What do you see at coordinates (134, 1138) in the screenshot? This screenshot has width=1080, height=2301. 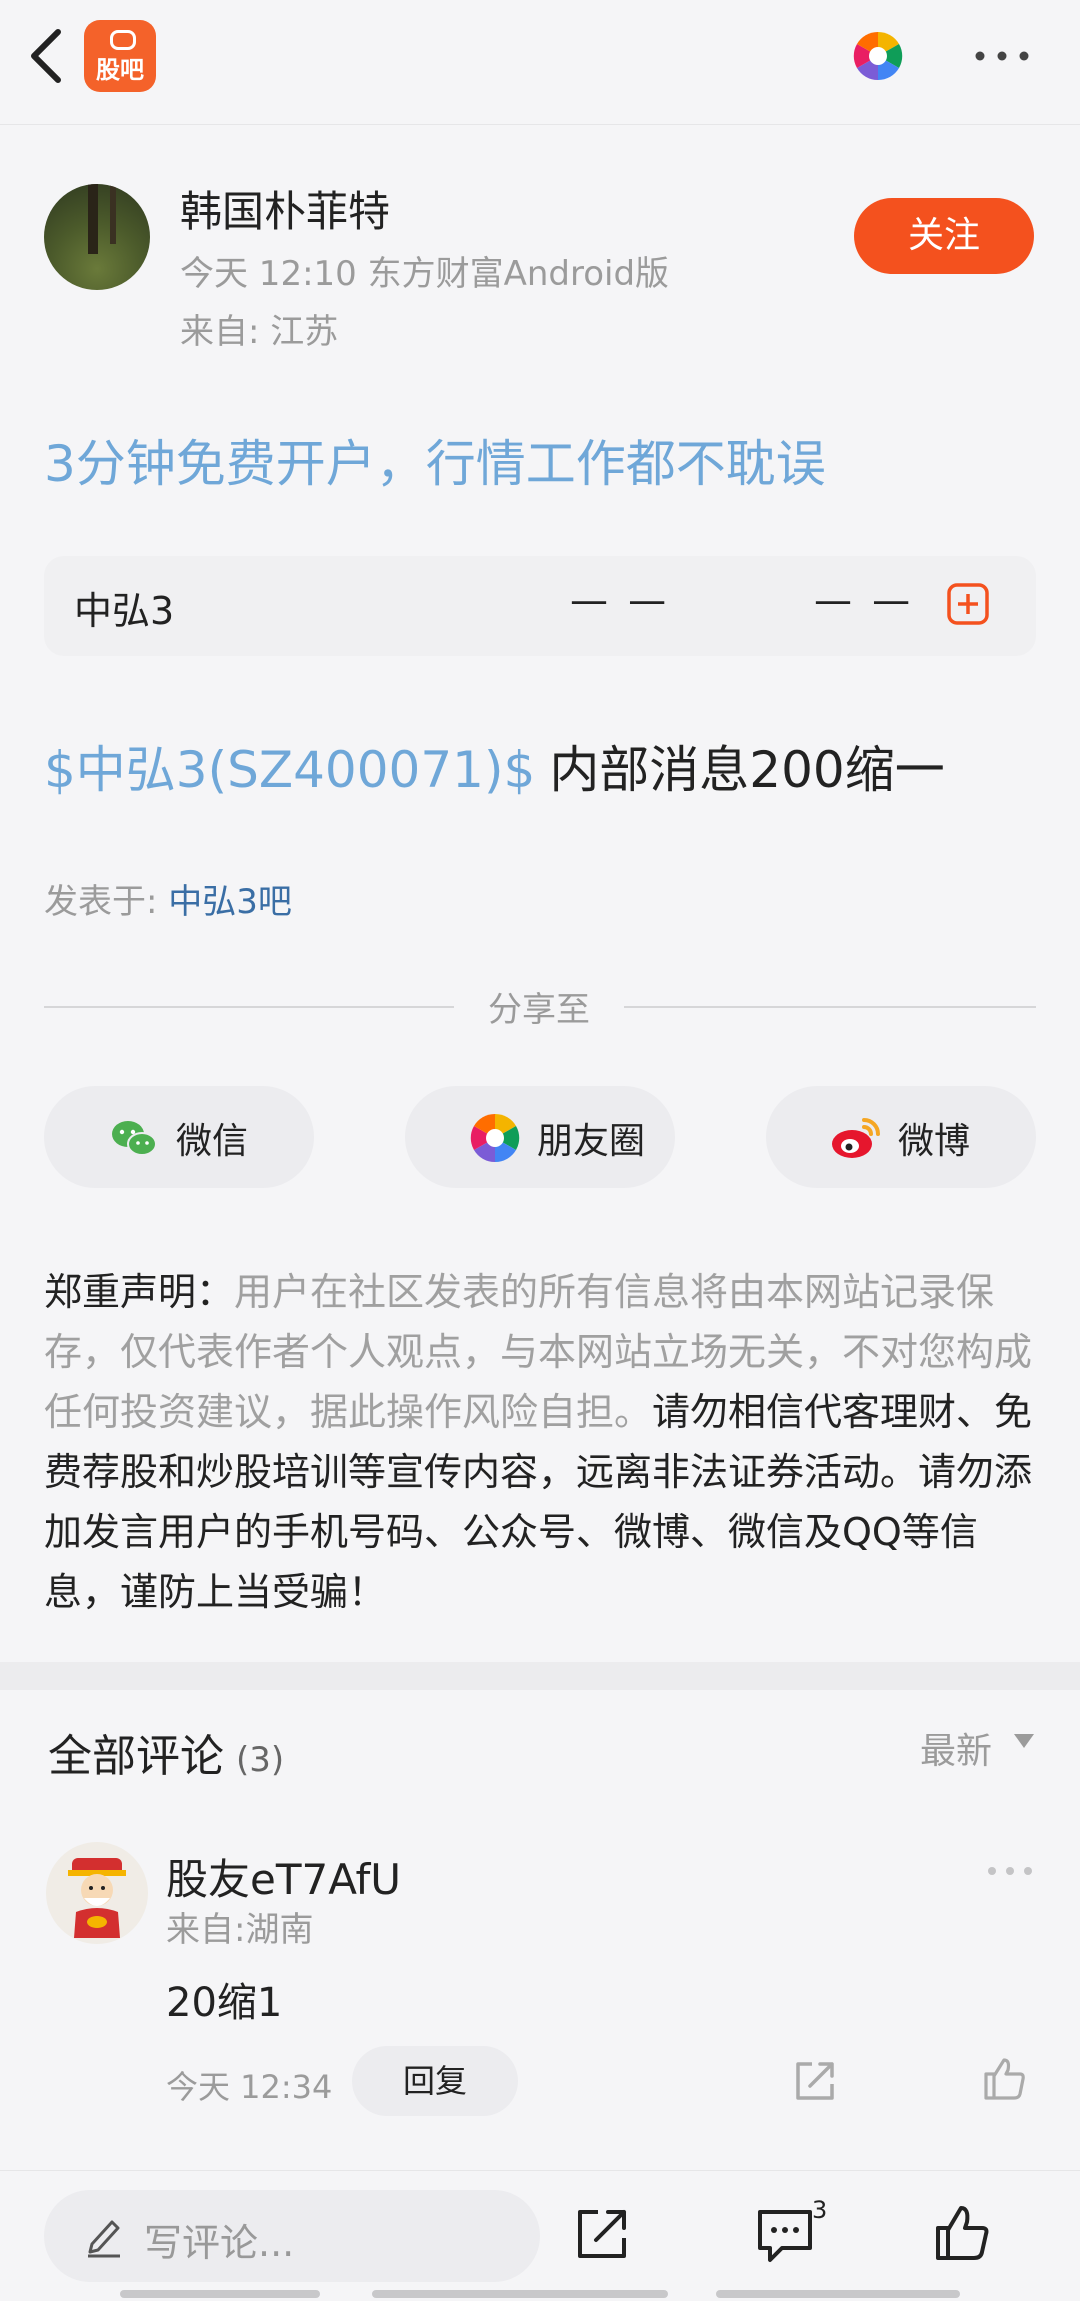 I see `wechat-icon` at bounding box center [134, 1138].